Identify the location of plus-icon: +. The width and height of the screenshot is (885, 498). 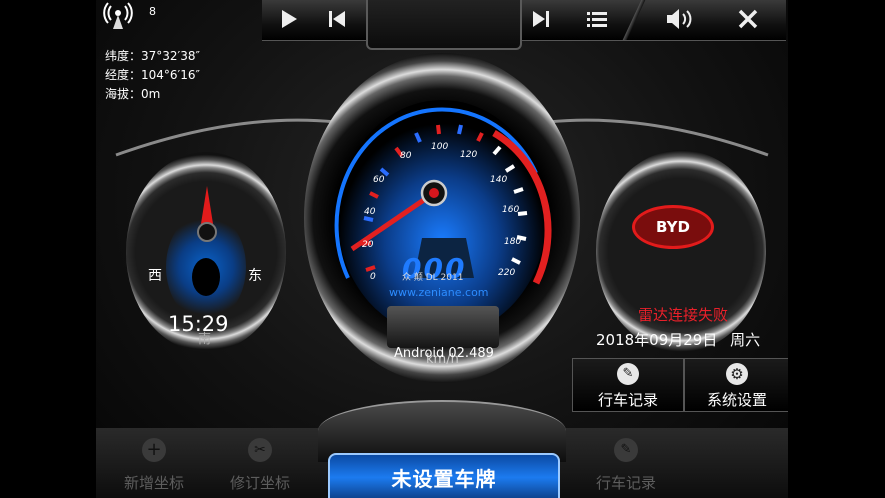
(154, 450).